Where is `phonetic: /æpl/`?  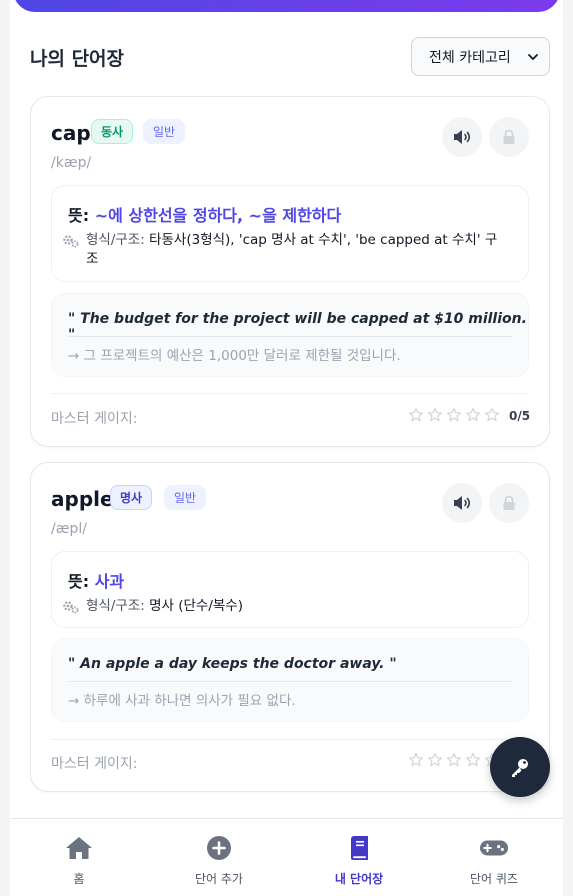
phonetic: /æpl/ is located at coordinates (69, 529).